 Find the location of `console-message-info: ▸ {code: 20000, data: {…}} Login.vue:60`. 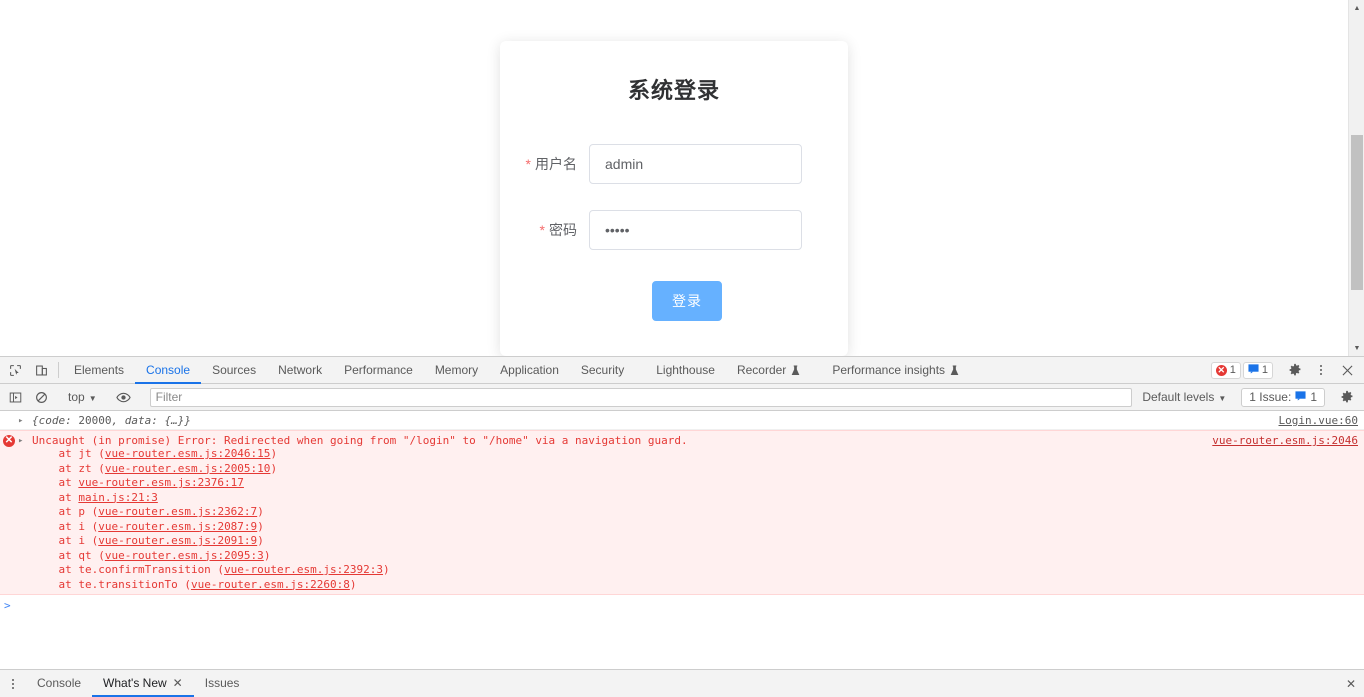

console-message-info: ▸ {code: 20000, data: {…}} Login.vue:60 is located at coordinates (682, 420).